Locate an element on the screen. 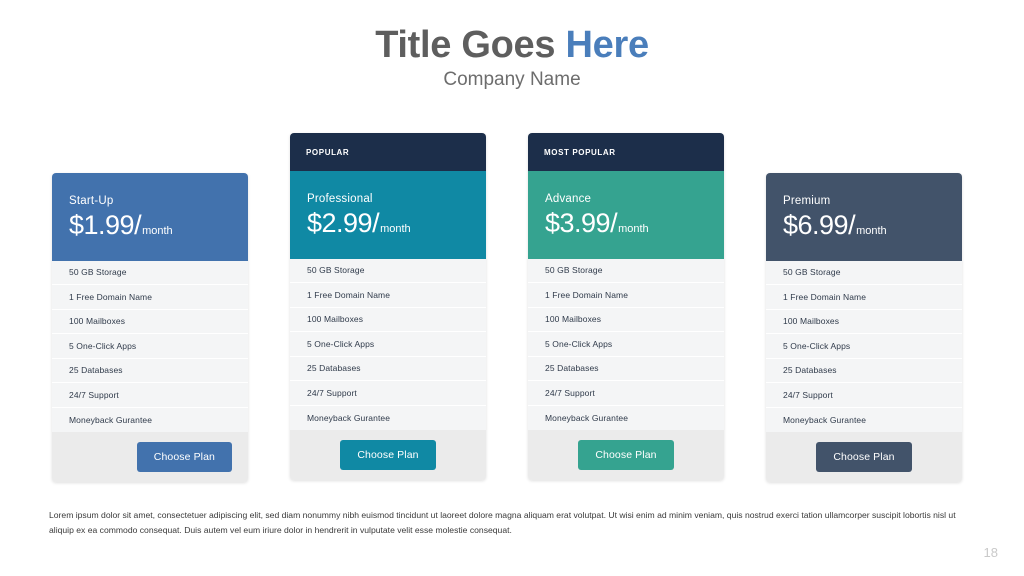 This screenshot has height=576, width=1024. price-line: $1.99/month is located at coordinates (150, 225).